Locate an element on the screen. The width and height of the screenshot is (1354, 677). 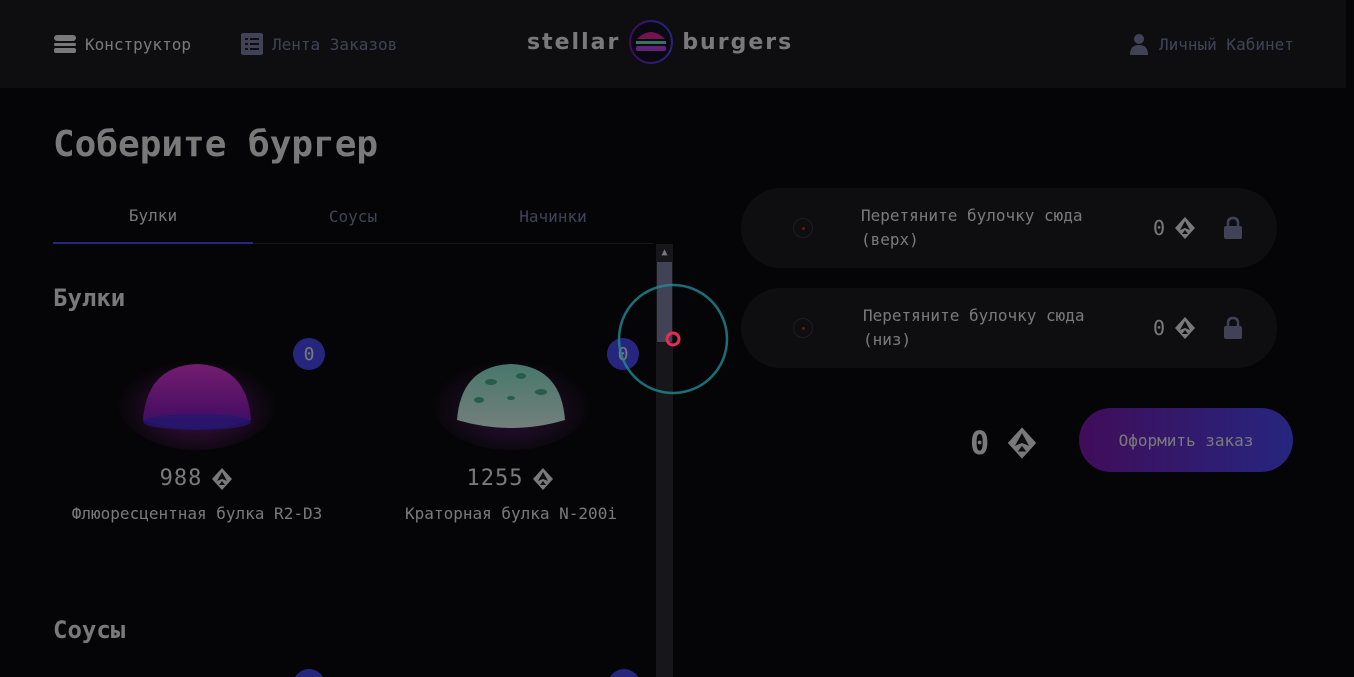
nav-account-label: Личный Кабинет is located at coordinates (1226, 44).